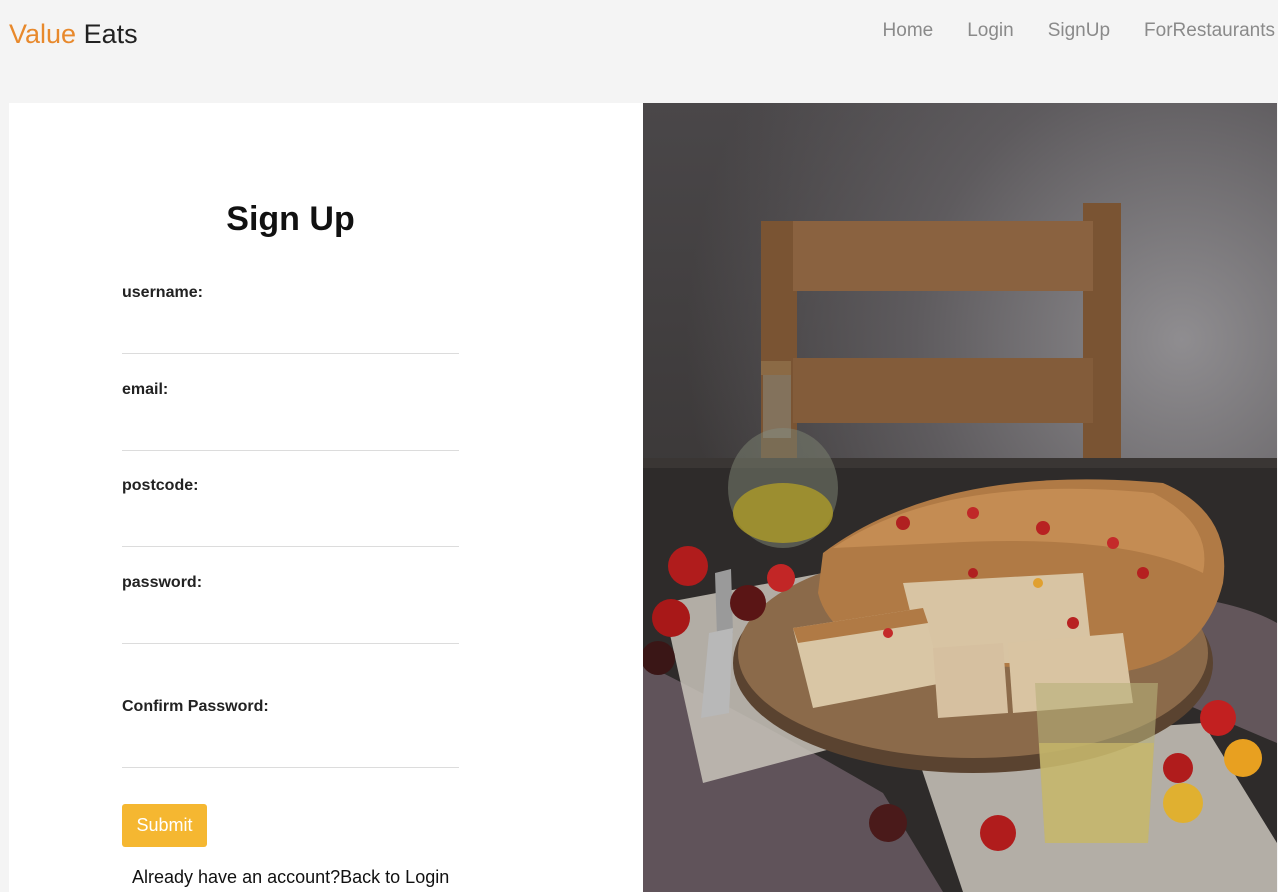  I want to click on already-account-text: Already have an account?, so click(236, 877).